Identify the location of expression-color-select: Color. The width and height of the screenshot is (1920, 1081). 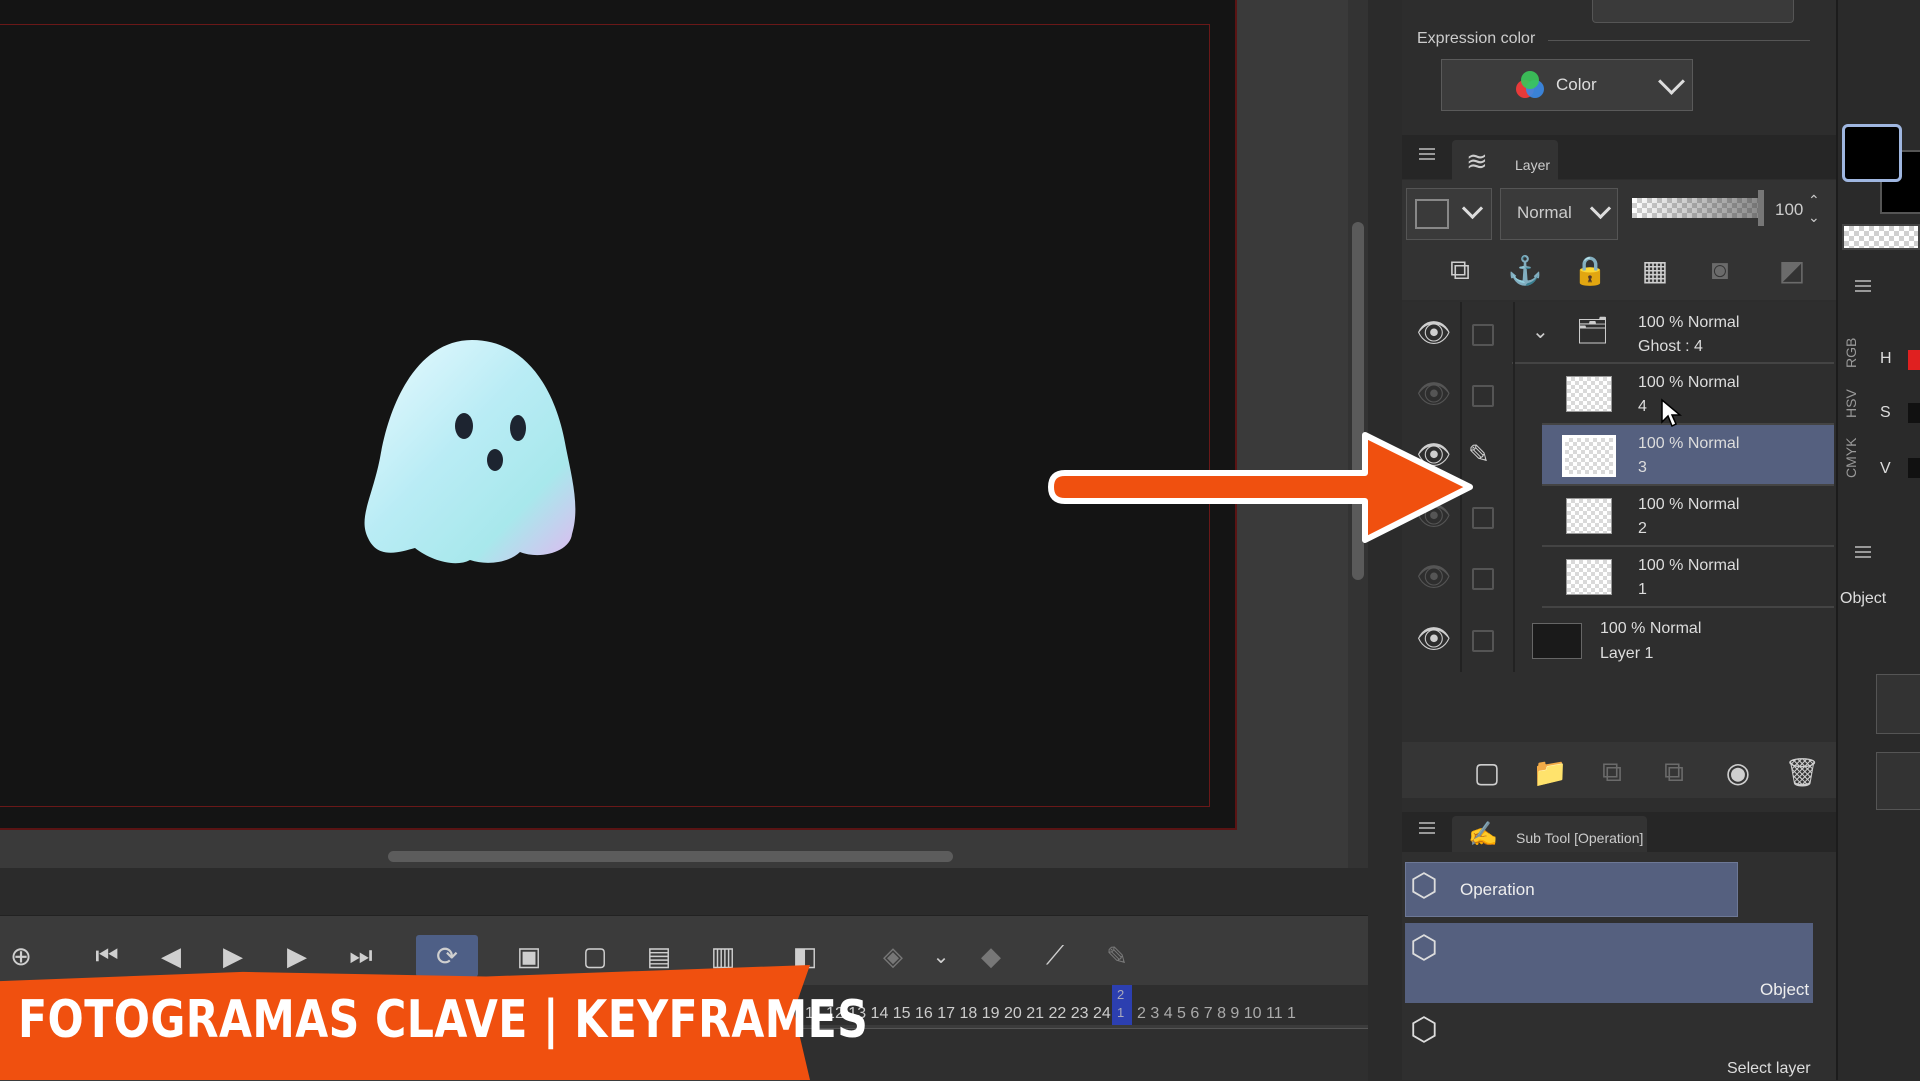
(1567, 85).